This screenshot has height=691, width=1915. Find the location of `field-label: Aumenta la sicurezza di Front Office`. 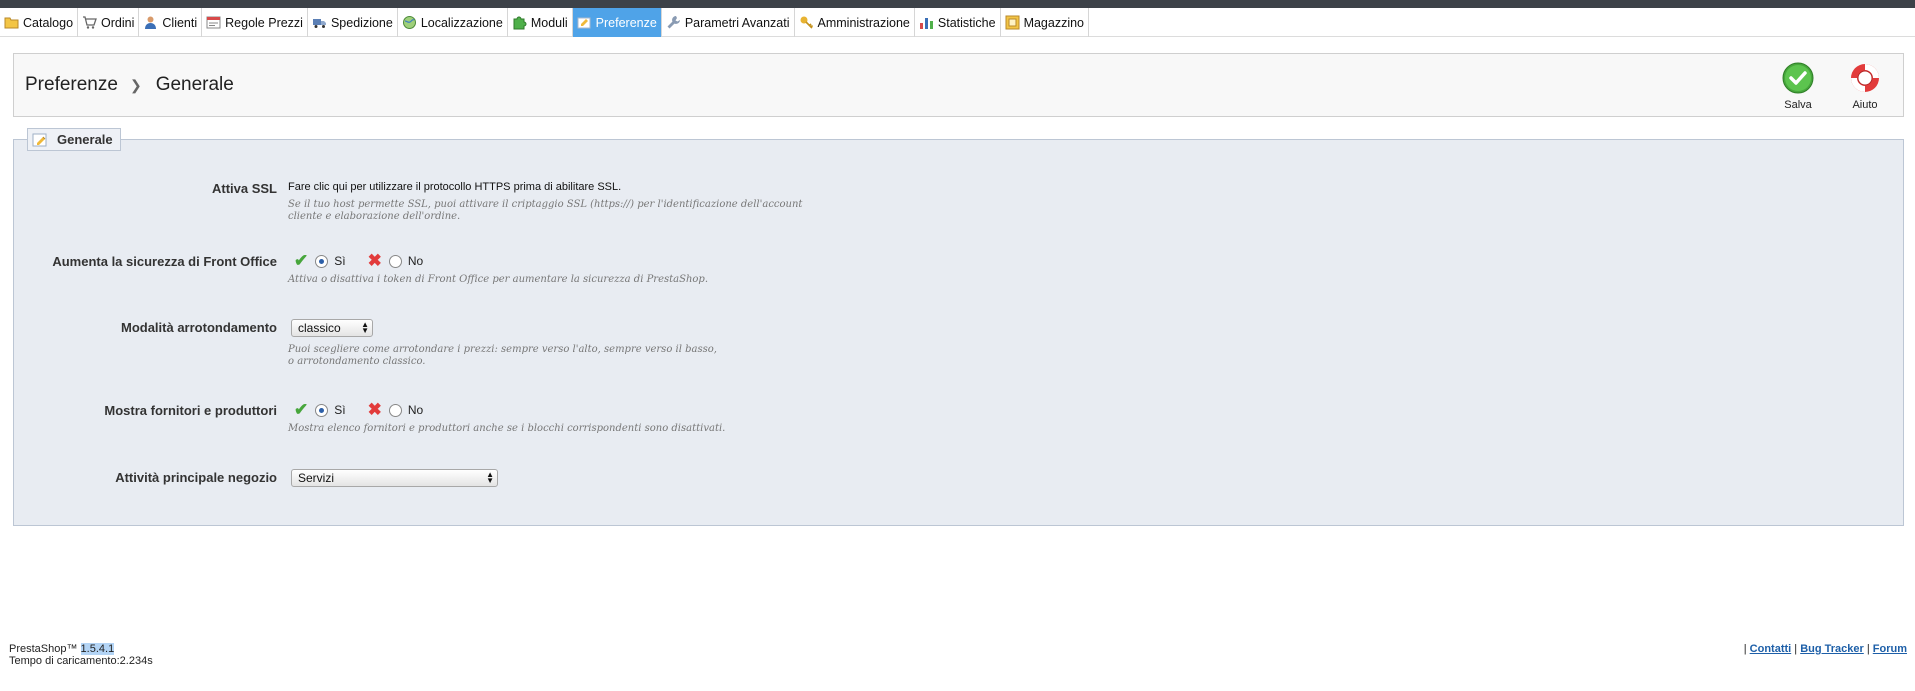

field-label: Aumenta la sicurezza di Front Office is located at coordinates (164, 261).